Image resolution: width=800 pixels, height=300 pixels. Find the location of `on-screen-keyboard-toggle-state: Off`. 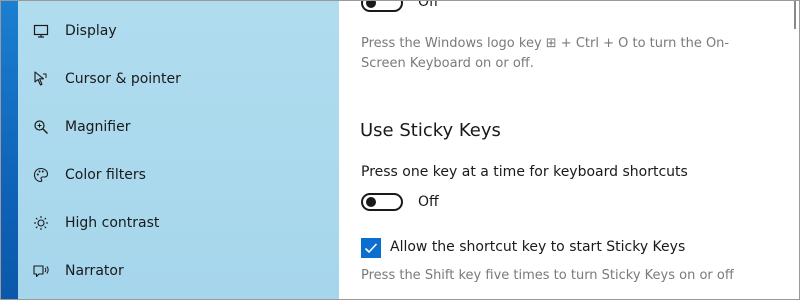

on-screen-keyboard-toggle-state: Off is located at coordinates (428, 5).